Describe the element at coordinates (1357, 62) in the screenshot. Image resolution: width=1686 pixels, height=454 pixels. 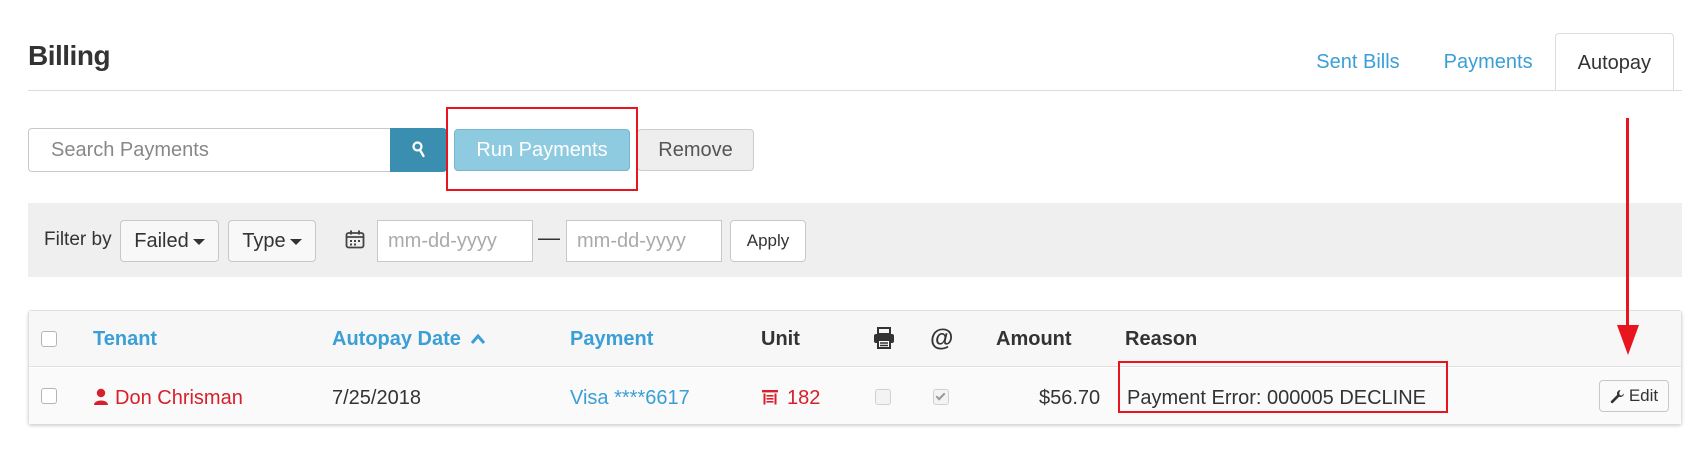
I see `tab-sent-bills: Sent Bills` at that location.